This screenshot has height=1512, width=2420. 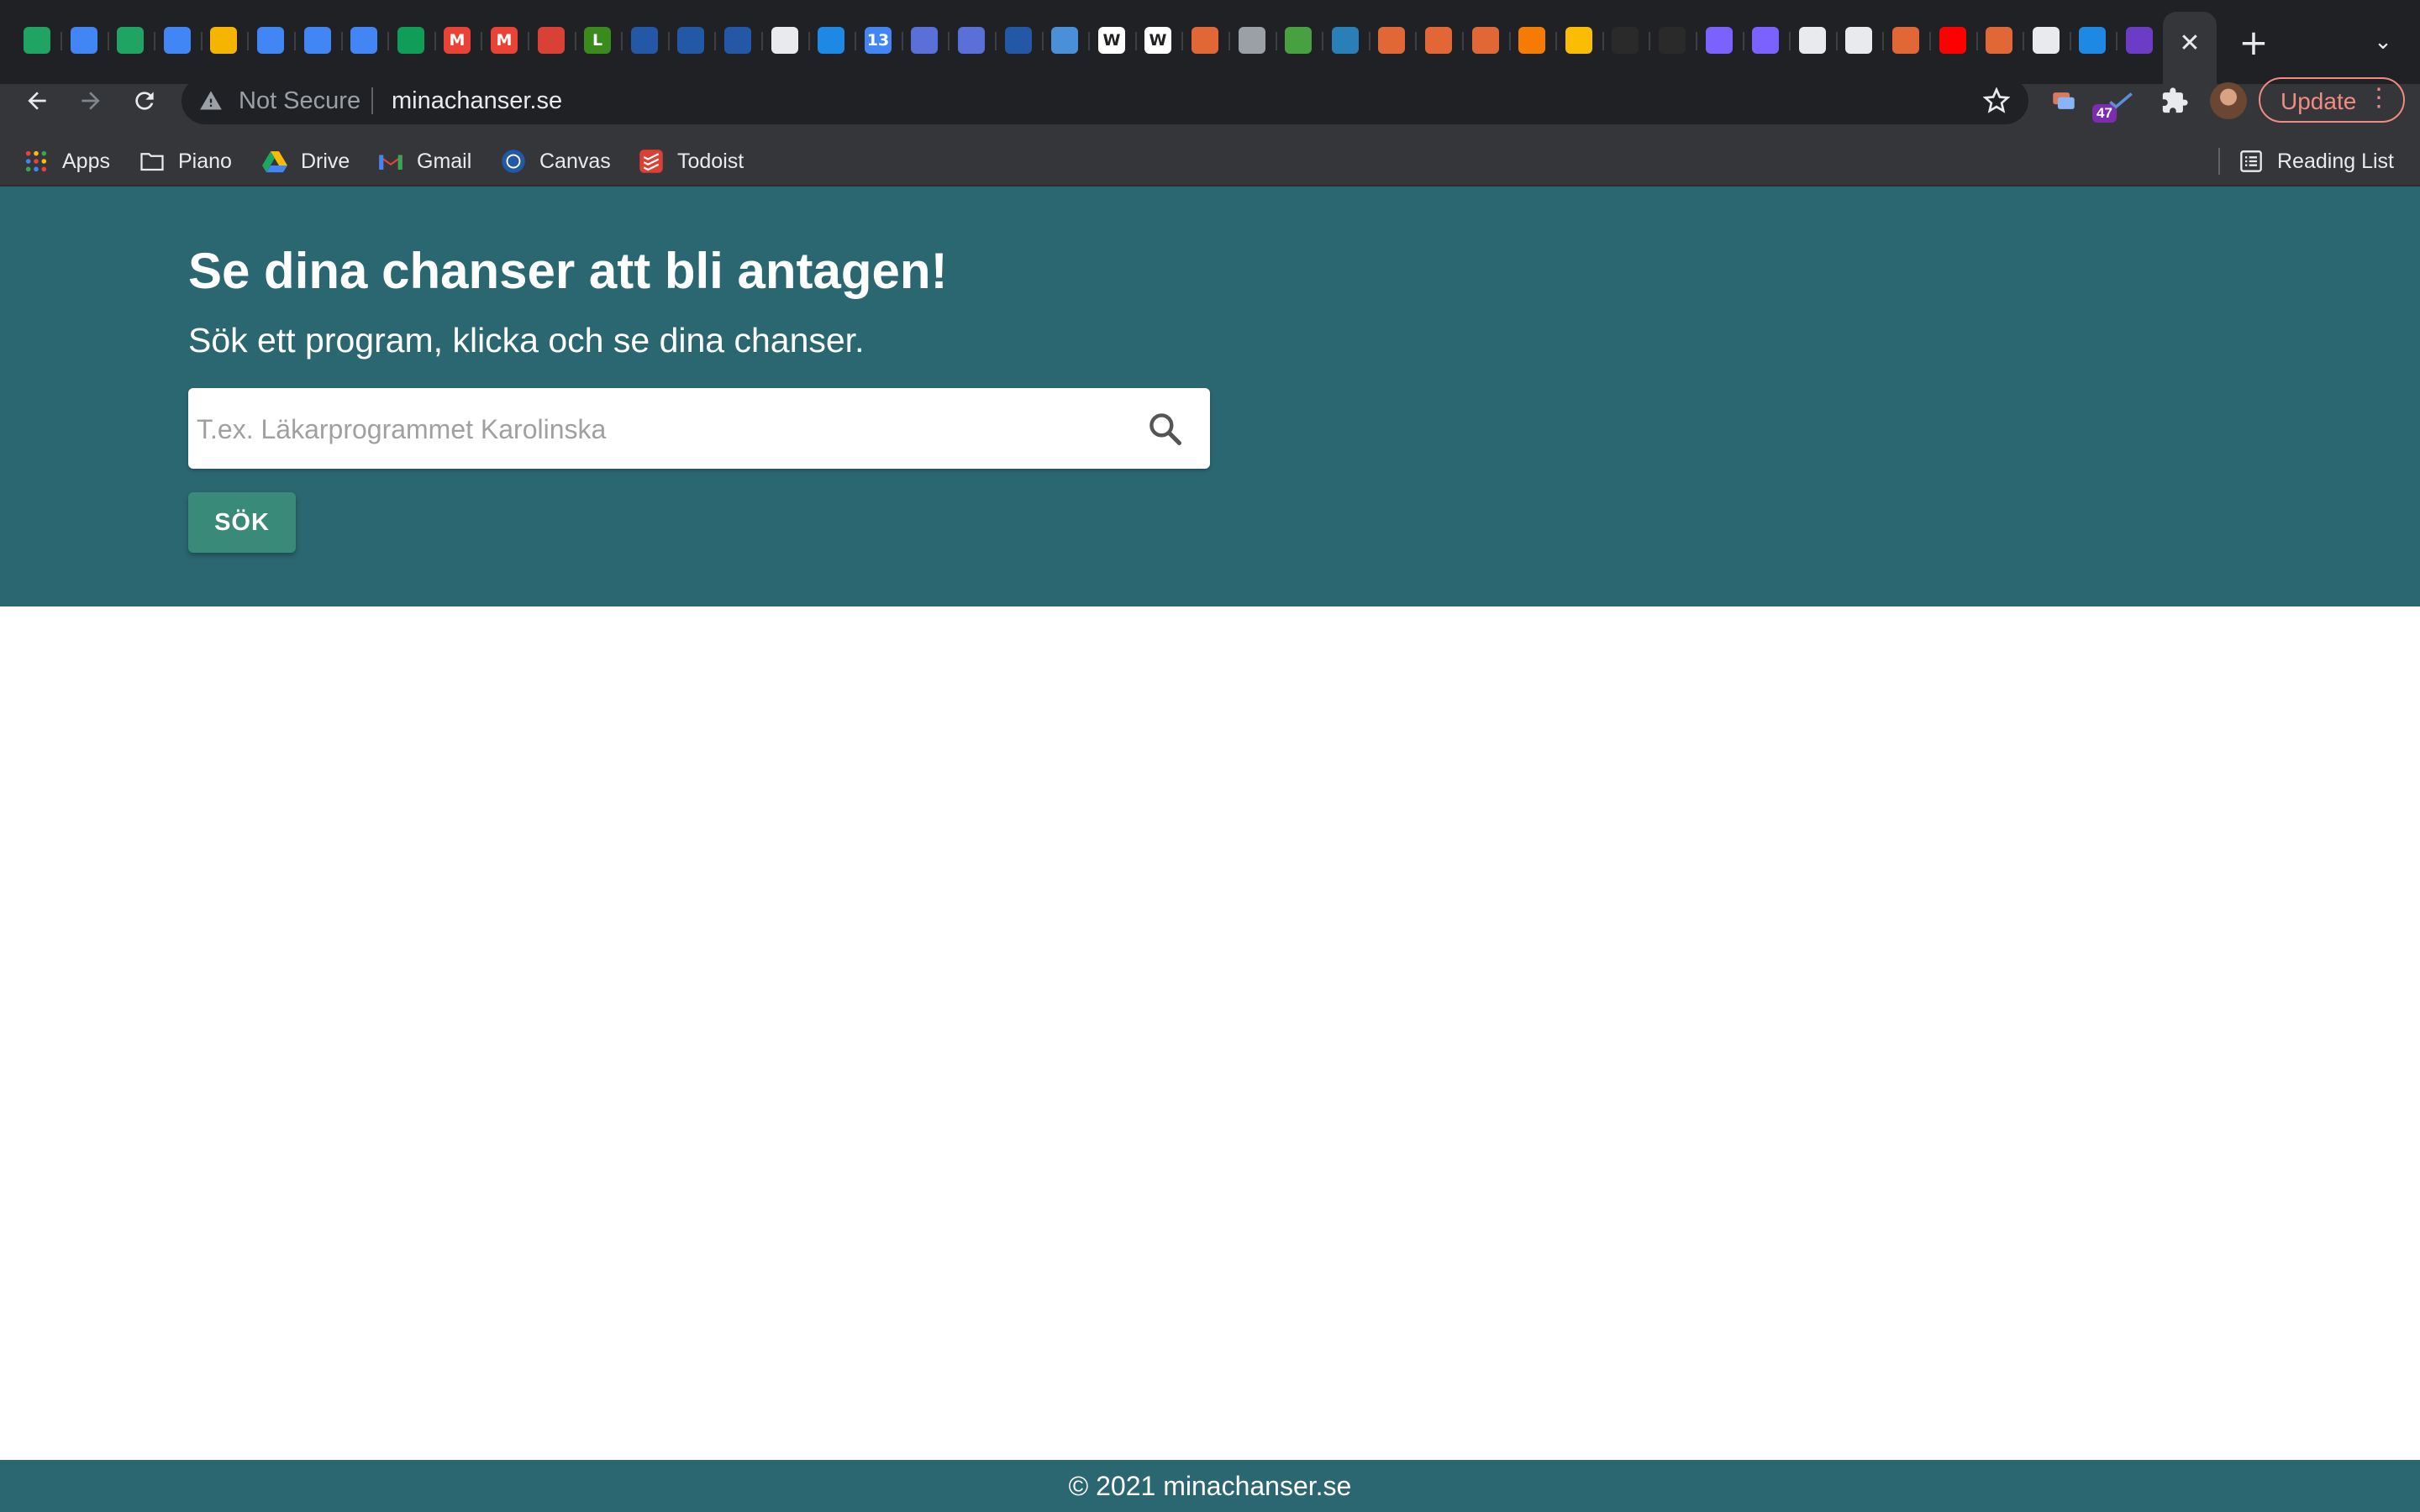 I want to click on reading-list-label: Reading List, so click(x=2335, y=161).